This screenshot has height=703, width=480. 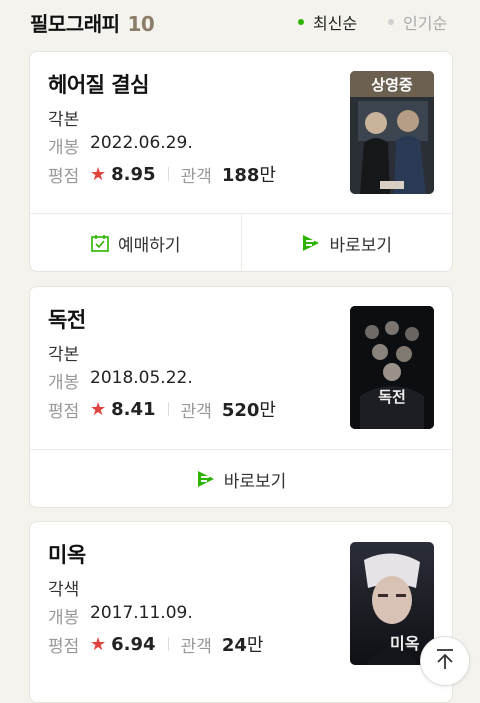 I want to click on open-date: 2017.11.09., so click(x=141, y=613).